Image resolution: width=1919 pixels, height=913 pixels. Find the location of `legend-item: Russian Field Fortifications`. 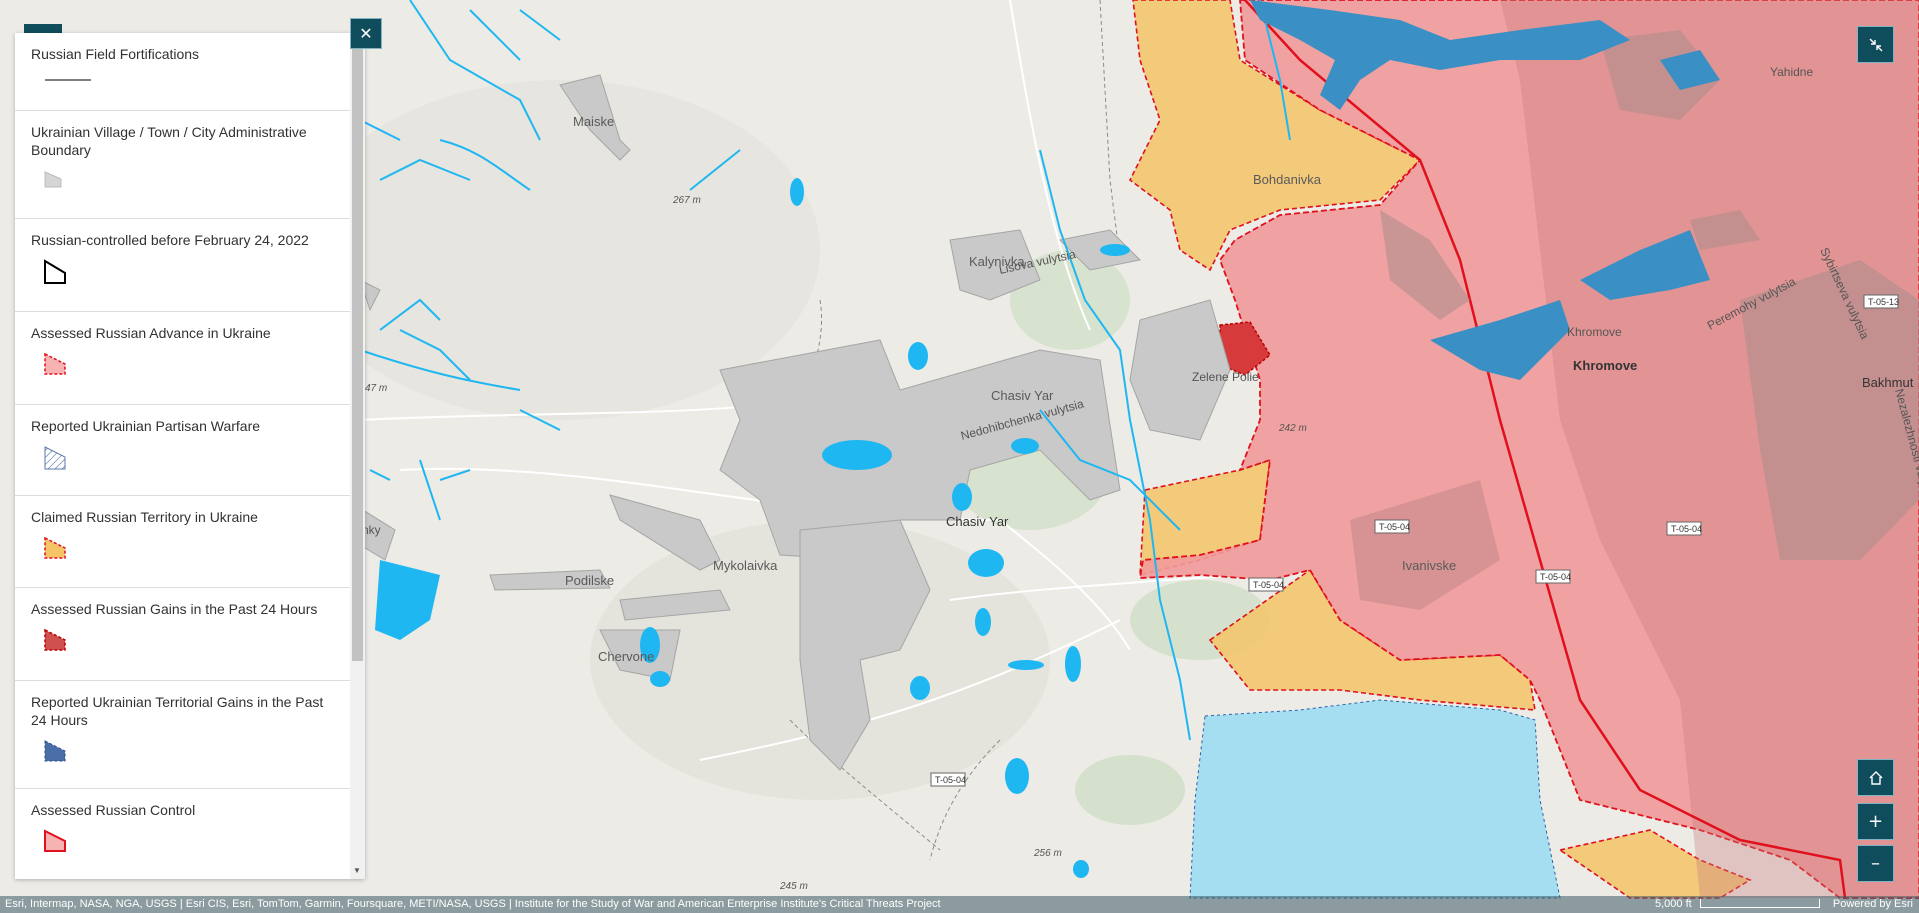

legend-item: Russian Field Fortifications is located at coordinates (182, 72).